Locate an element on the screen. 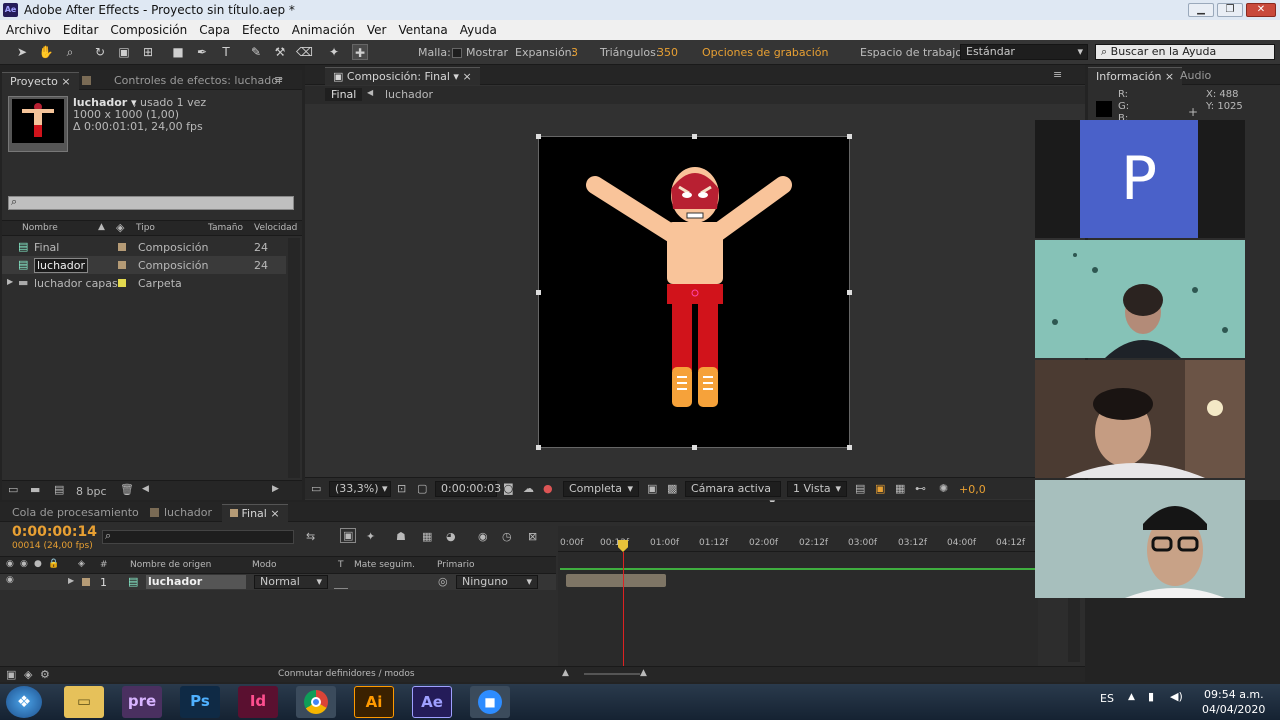 Image resolution: width=1280 pixels, height=720 pixels. layer-parent-select: Ninguno ▾ is located at coordinates (497, 582).